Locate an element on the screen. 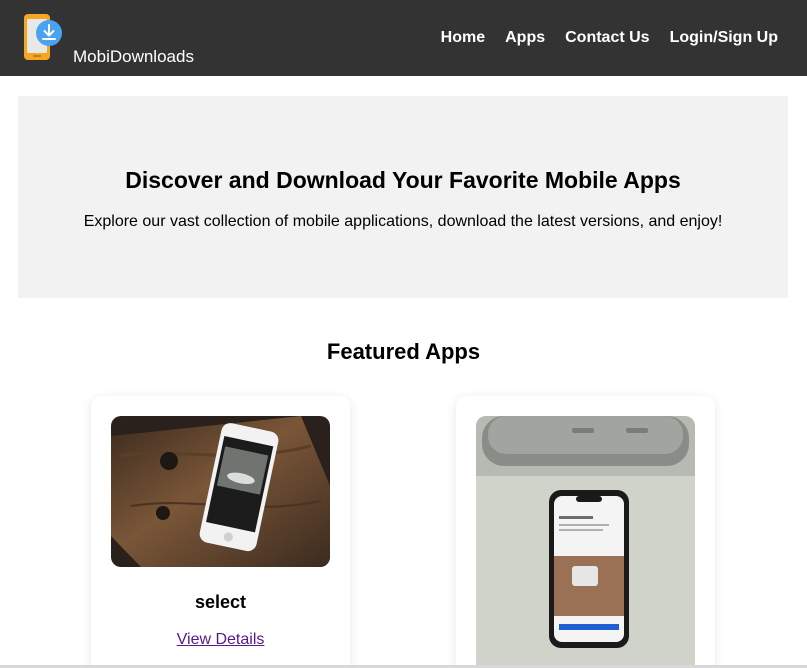 This screenshot has width=807, height=668. view-details-link: View Details is located at coordinates (220, 640).